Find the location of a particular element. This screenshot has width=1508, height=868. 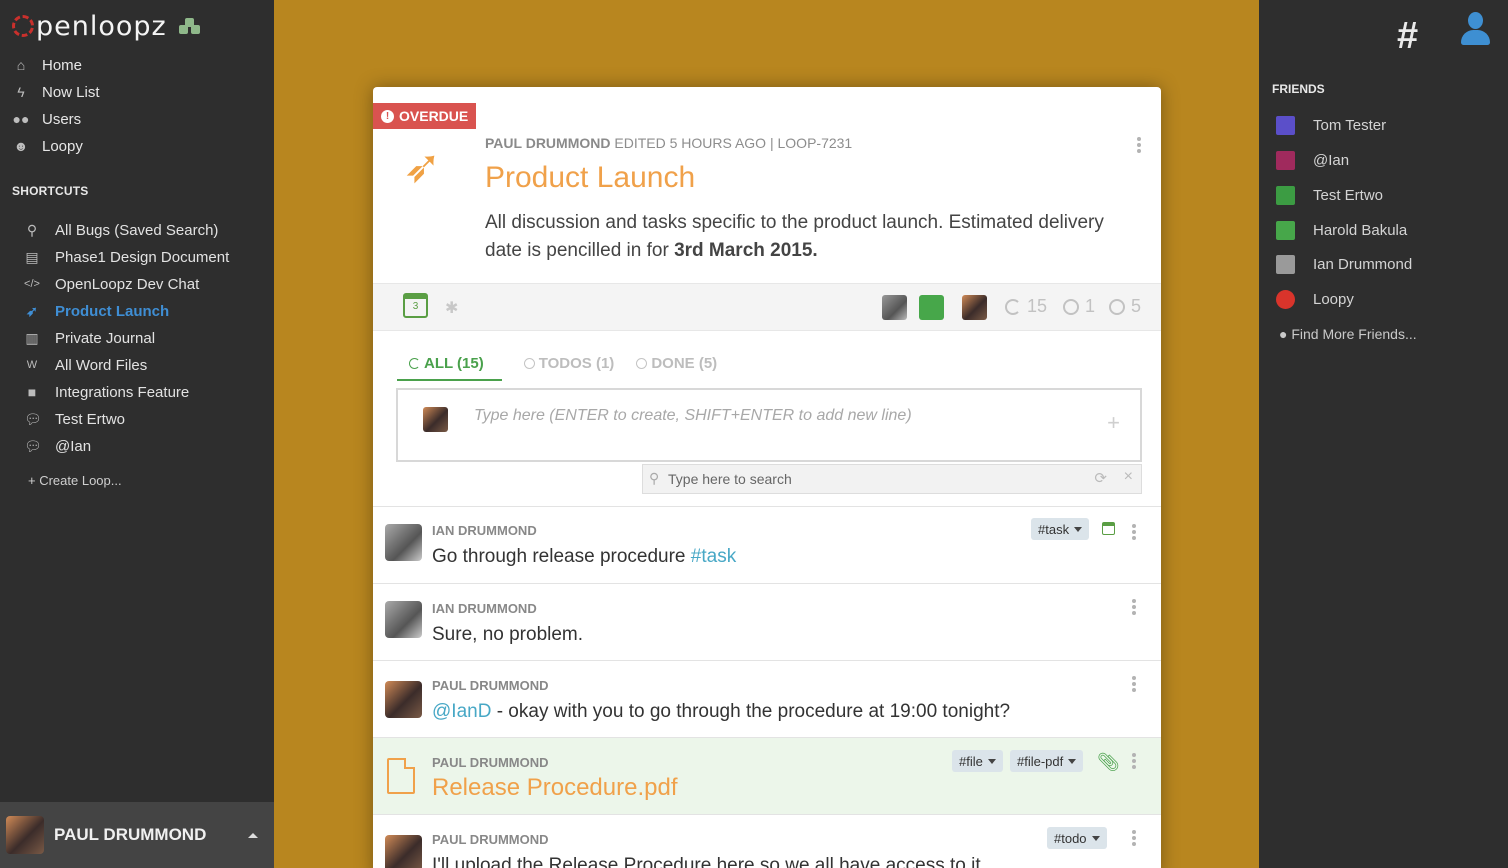

shortcut-test-ertwo: 💬︎ Test Ertwo is located at coordinates (74, 419).